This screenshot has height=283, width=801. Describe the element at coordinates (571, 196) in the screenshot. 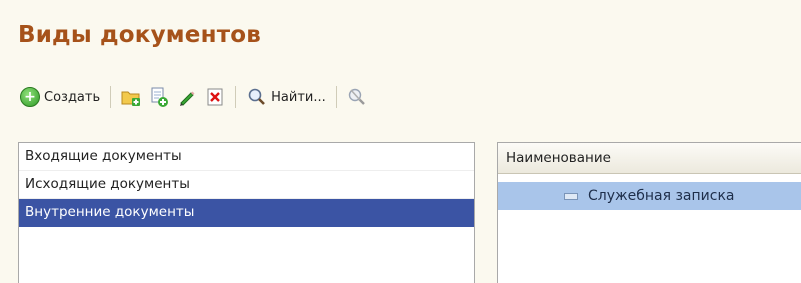

I see `item-element-icon` at that location.